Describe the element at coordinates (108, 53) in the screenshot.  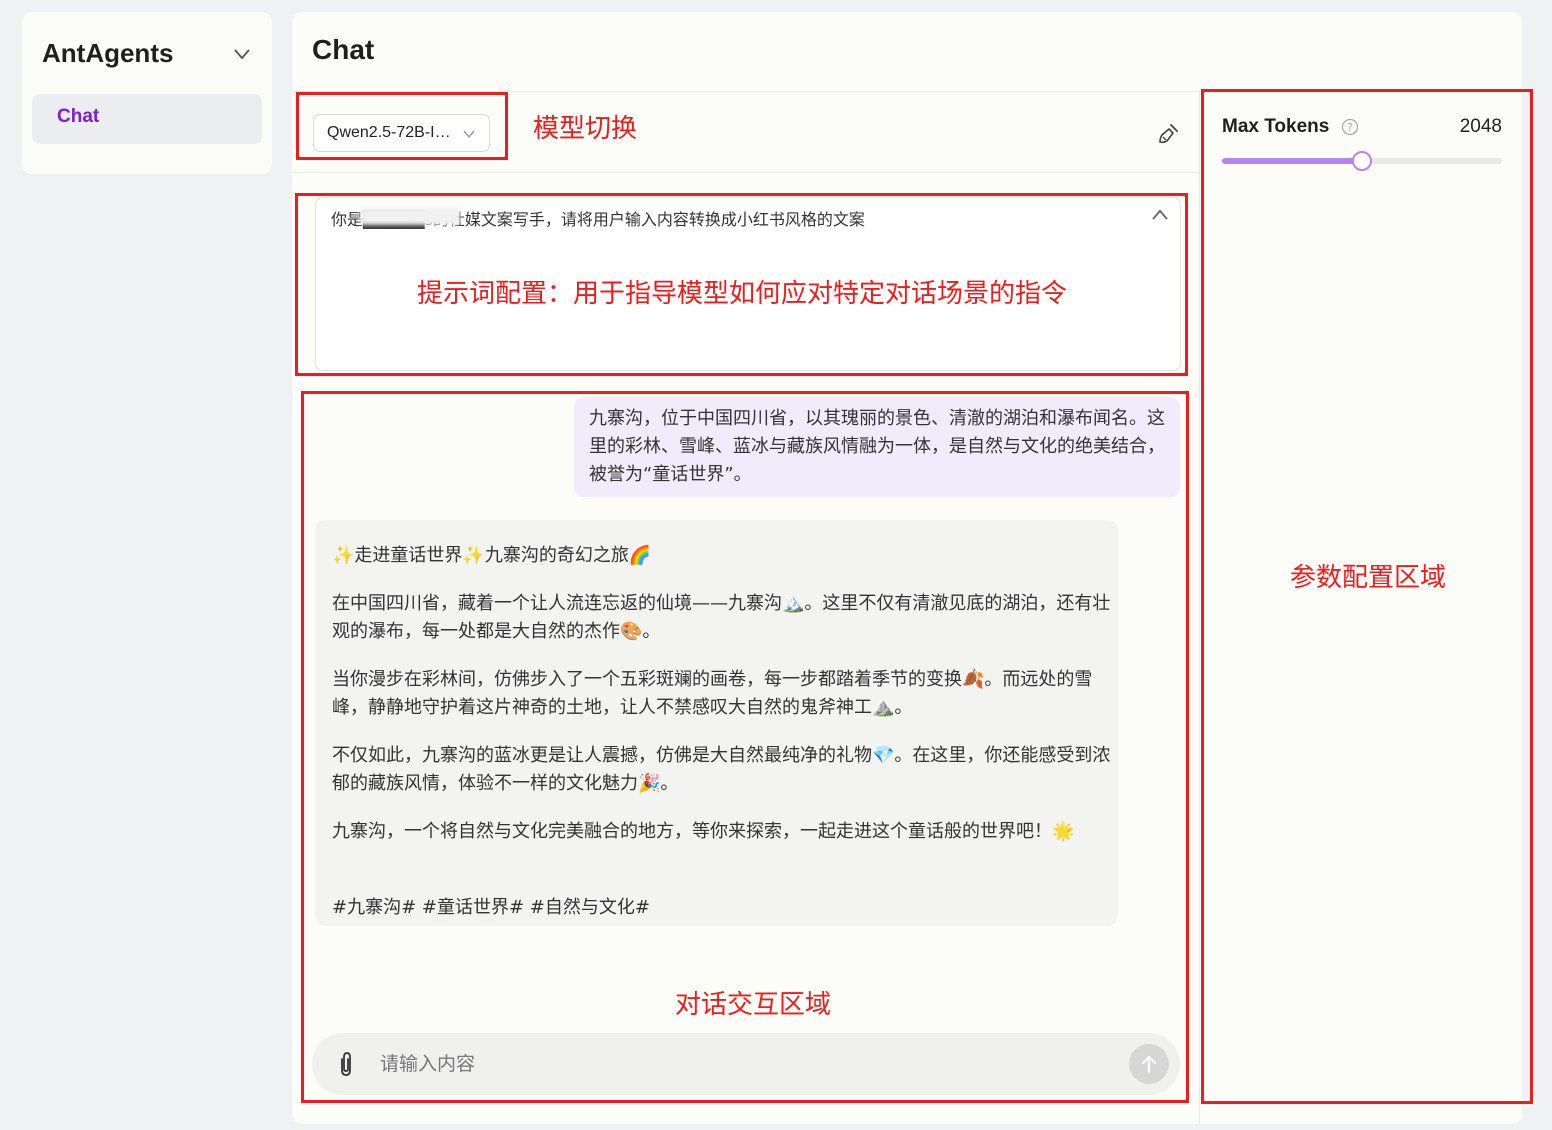
I see `brand-name: AntAgents` at that location.